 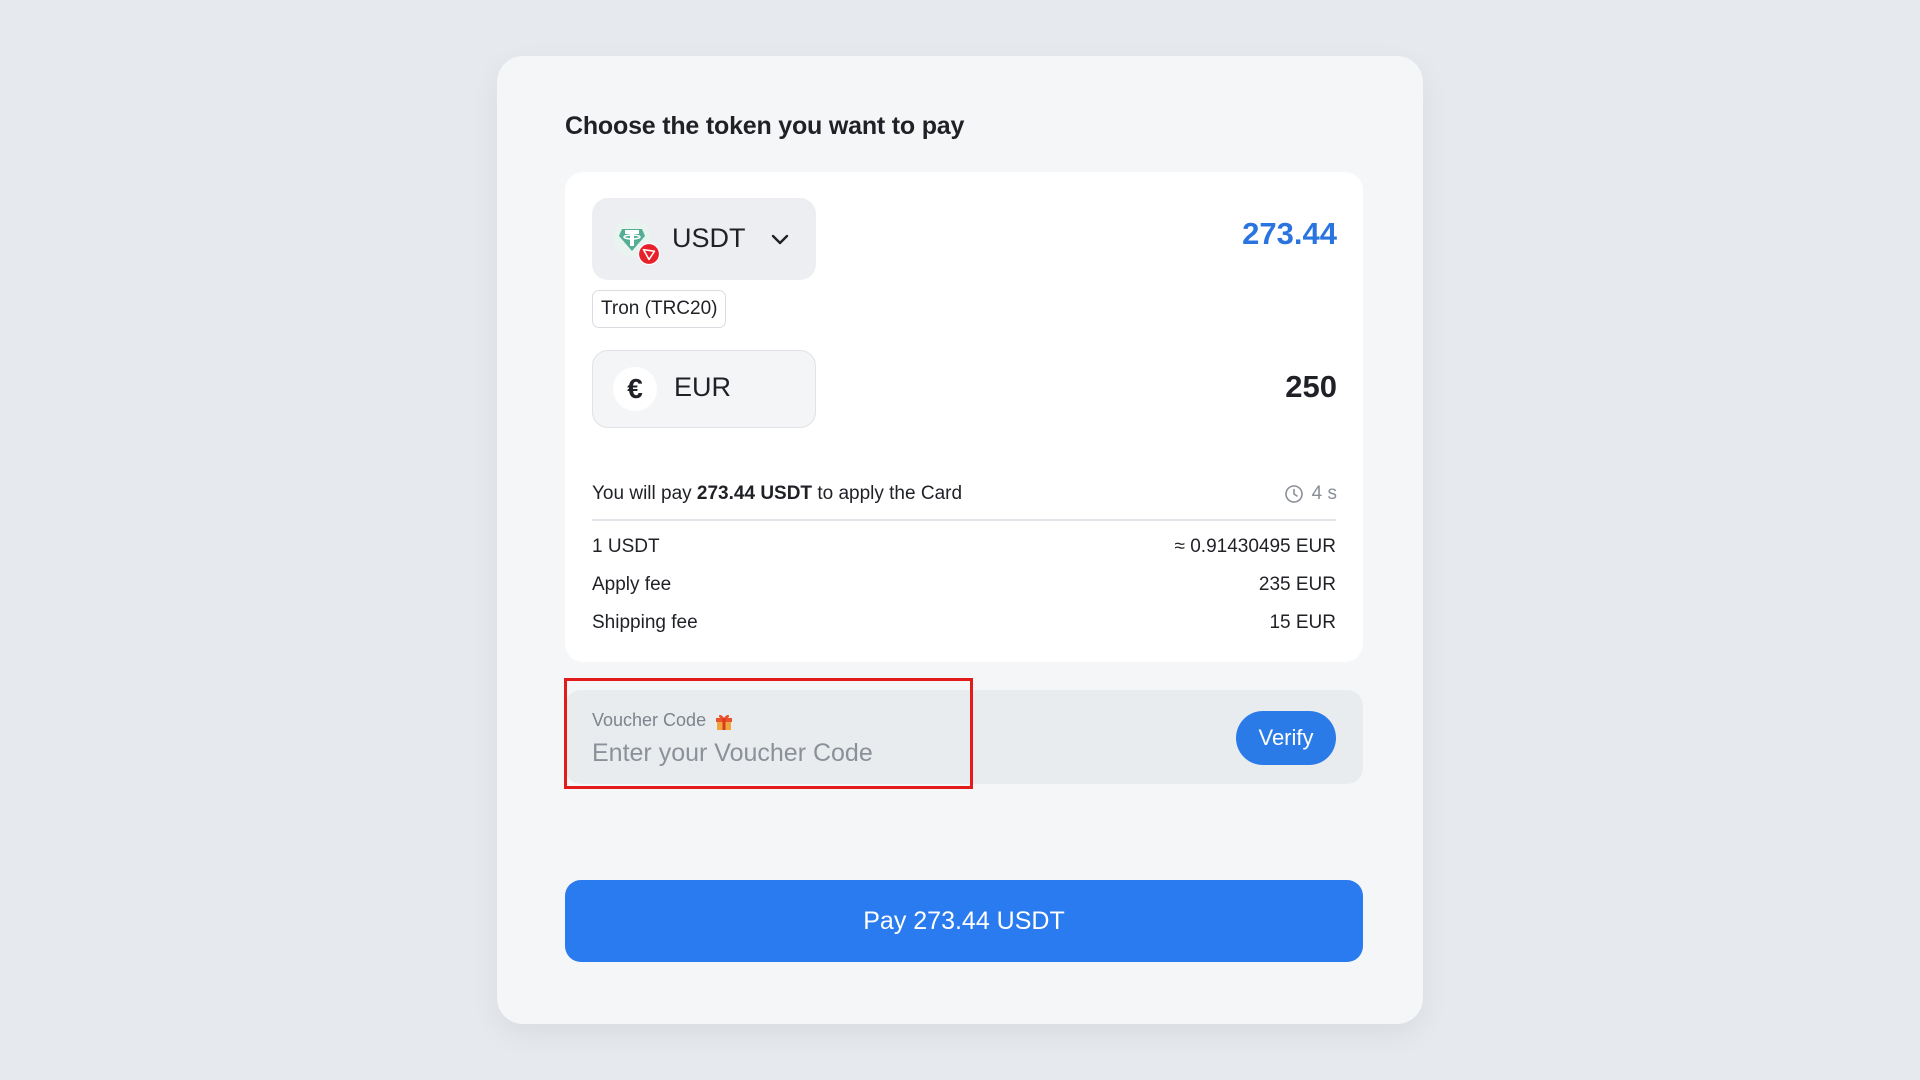 What do you see at coordinates (1310, 494) in the screenshot?
I see `quote-timer: 4 s` at bounding box center [1310, 494].